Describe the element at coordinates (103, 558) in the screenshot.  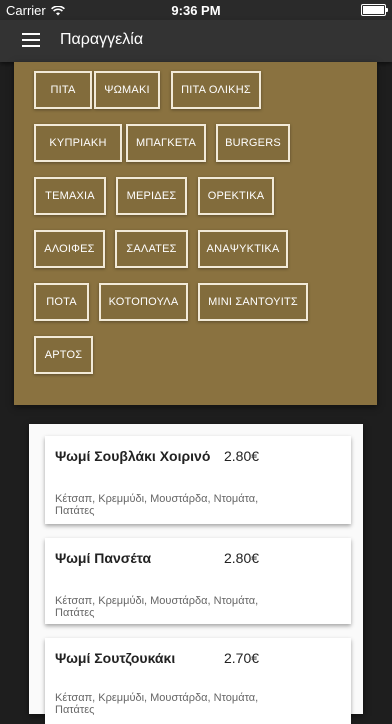
I see `item-name: Ψωμί Πανσέτα` at that location.